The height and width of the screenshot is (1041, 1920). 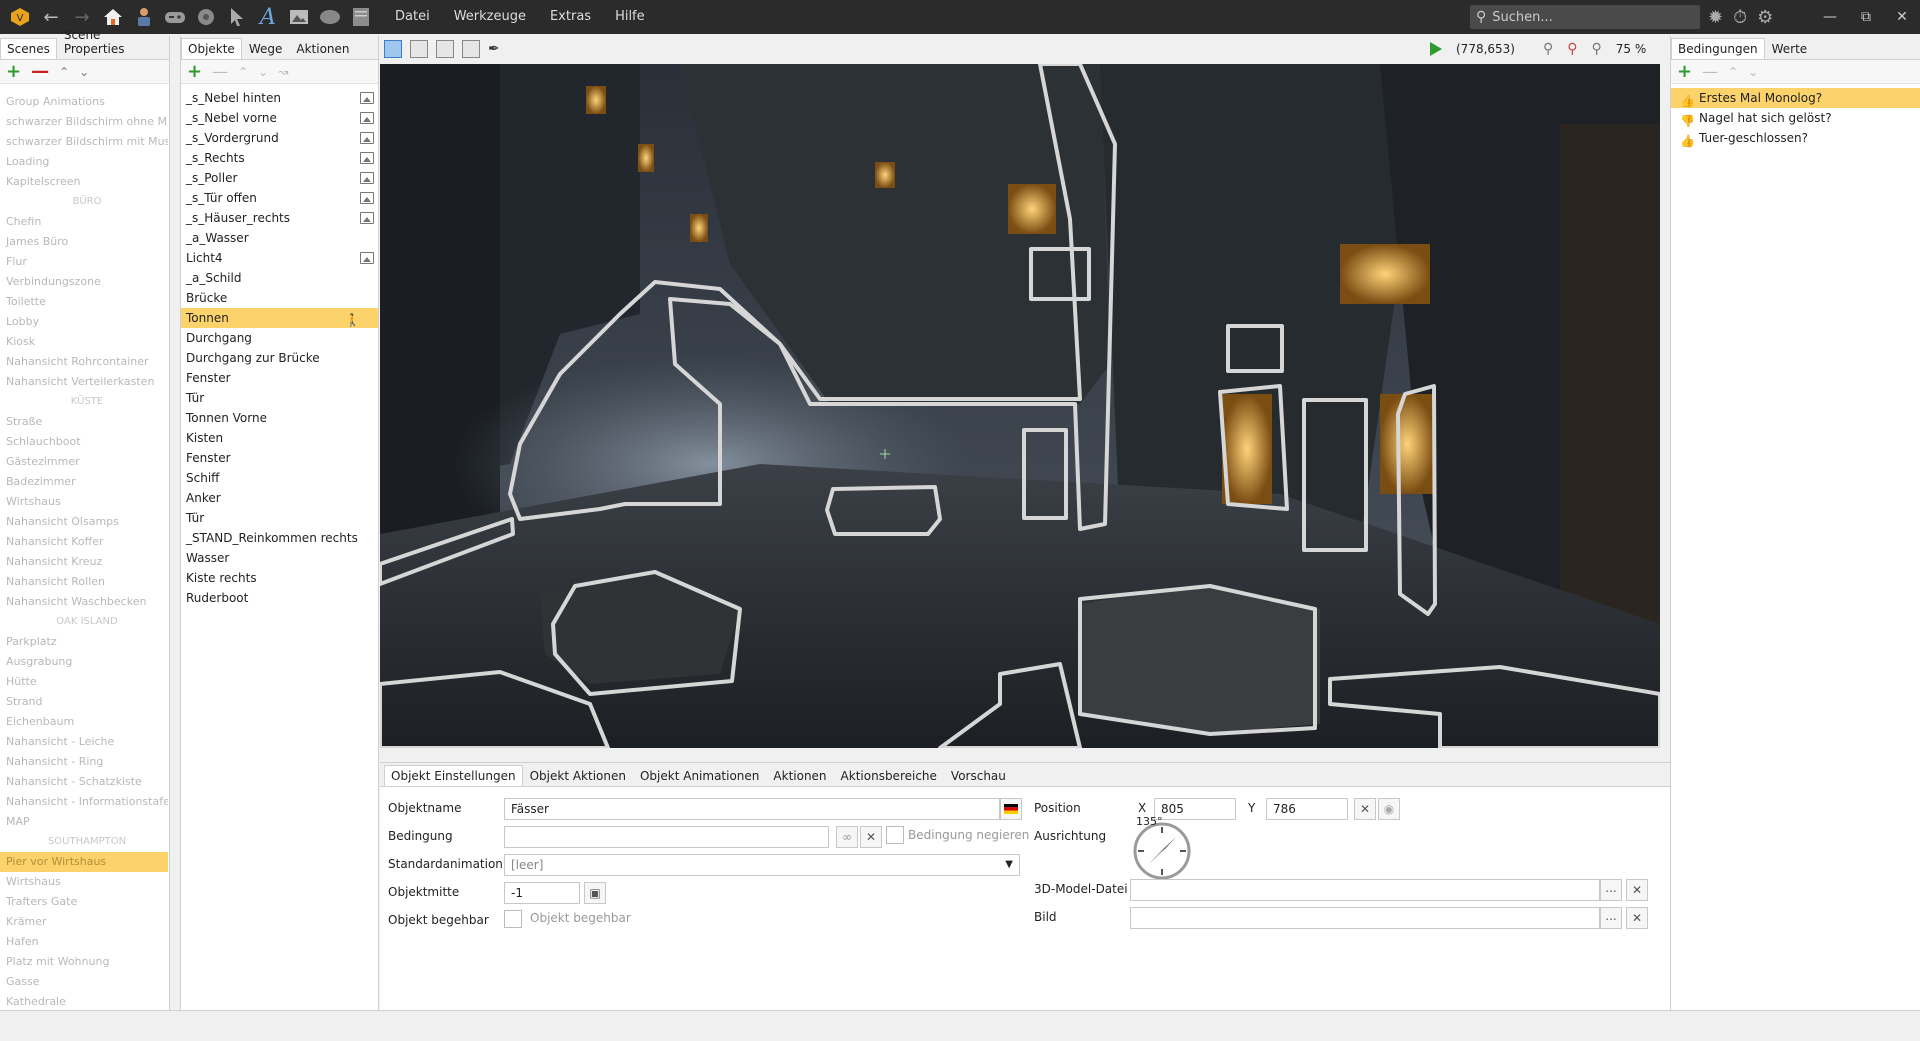 I want to click on bild-clear-icon: ✕, so click(x=1637, y=918).